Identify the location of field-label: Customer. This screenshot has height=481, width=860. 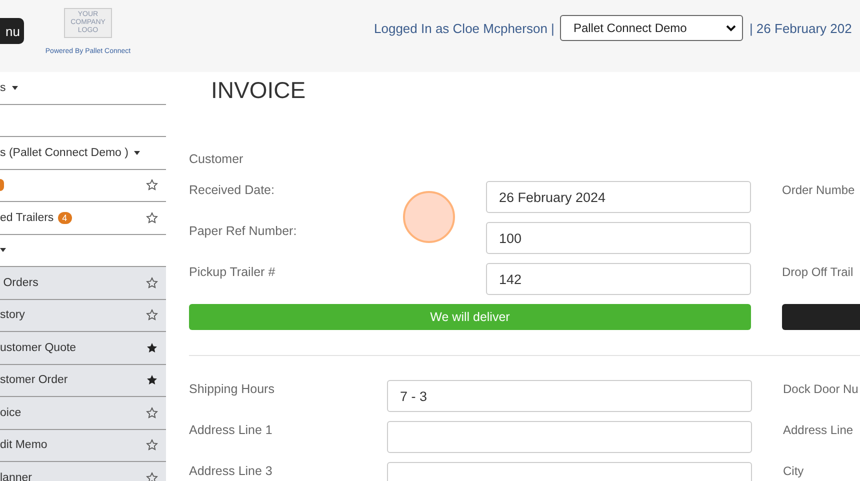
(216, 159).